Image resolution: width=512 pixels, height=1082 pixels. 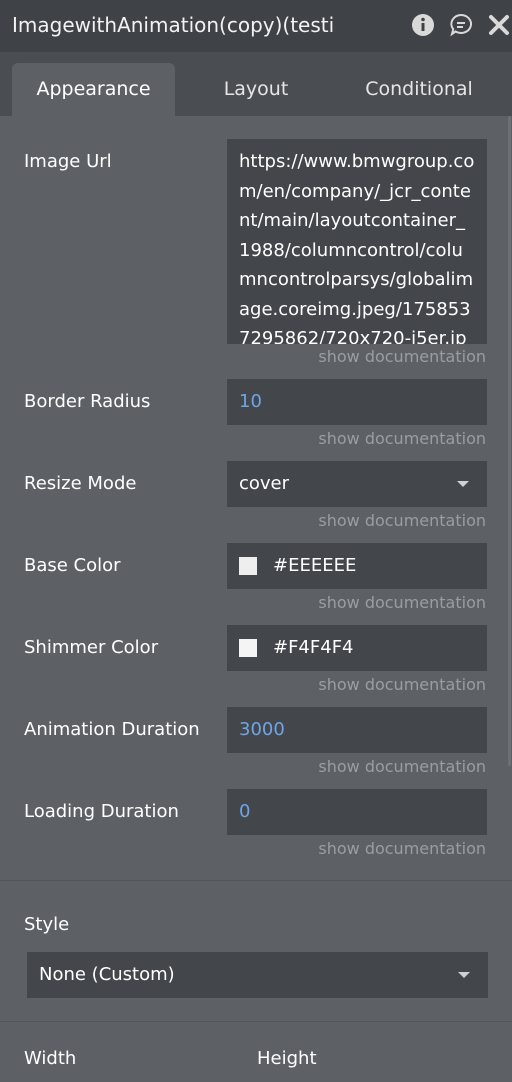 What do you see at coordinates (287, 1058) in the screenshot?
I see `height-label: Height` at bounding box center [287, 1058].